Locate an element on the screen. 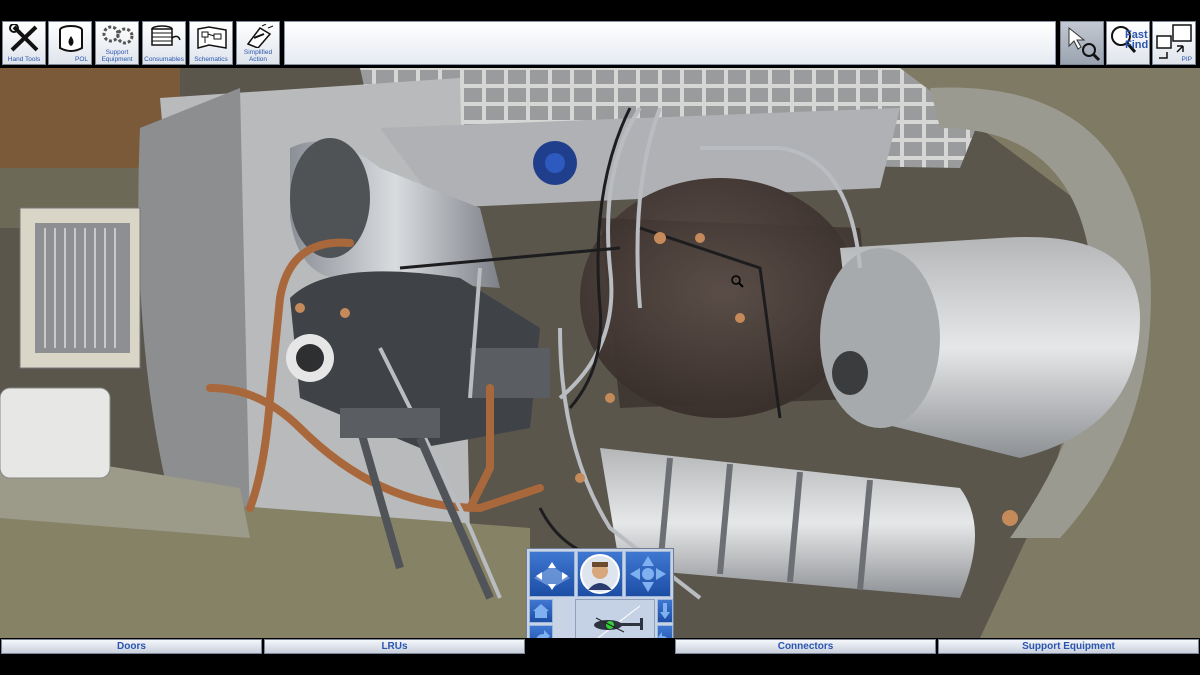  fast-find-button: Fast Find is located at coordinates (1128, 43).